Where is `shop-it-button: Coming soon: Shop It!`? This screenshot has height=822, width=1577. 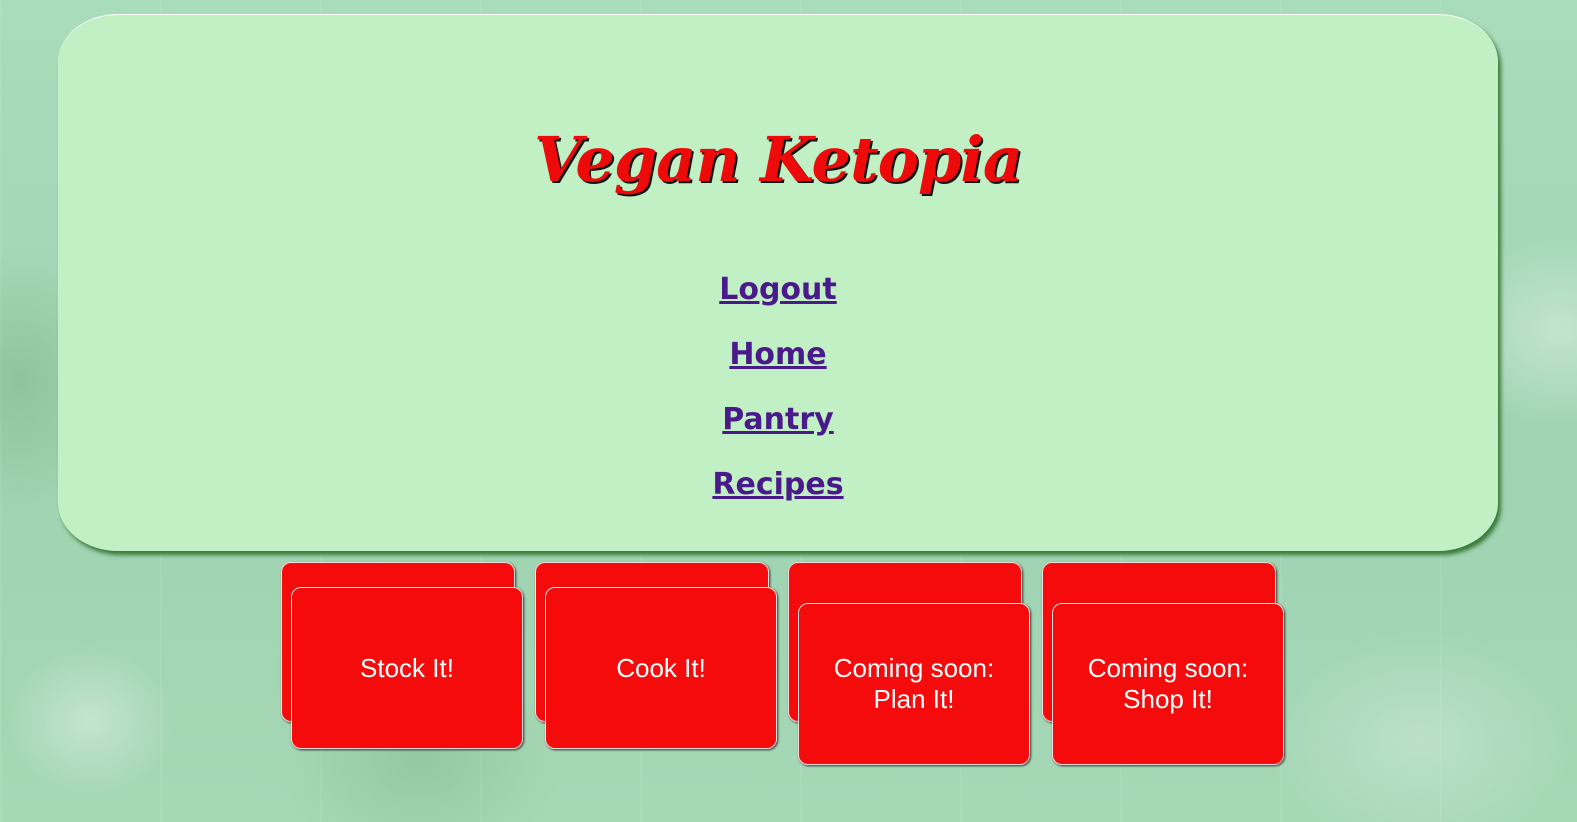 shop-it-button: Coming soon: Shop It! is located at coordinates (1168, 684).